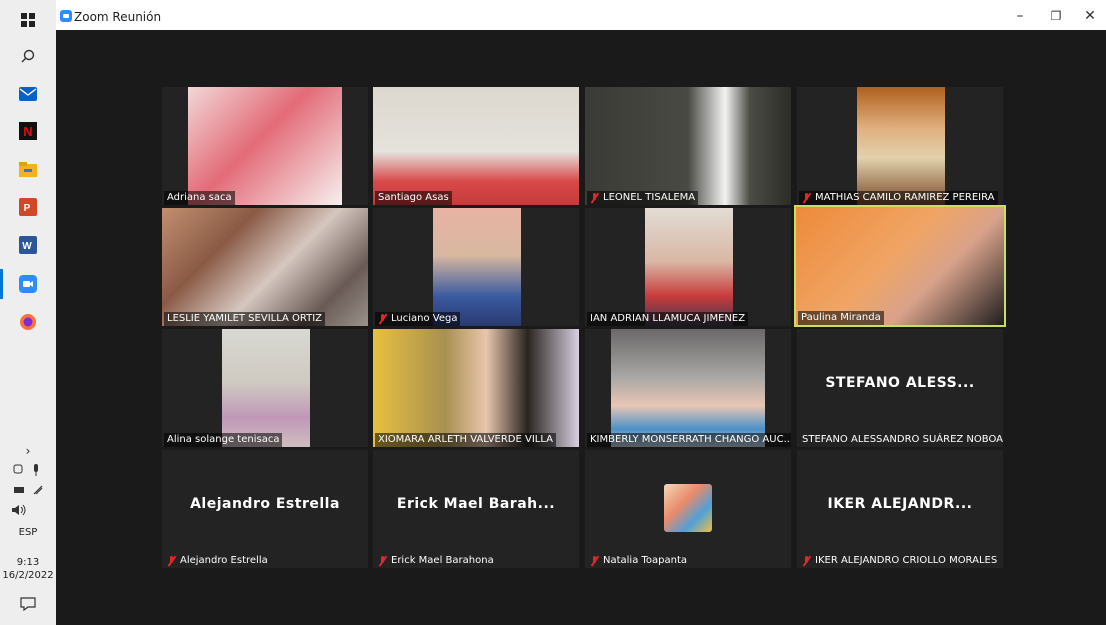 The height and width of the screenshot is (625, 1106). I want to click on participant-tile: XIOMARA ARLETH VALVERDE VILLA, so click(476, 388).